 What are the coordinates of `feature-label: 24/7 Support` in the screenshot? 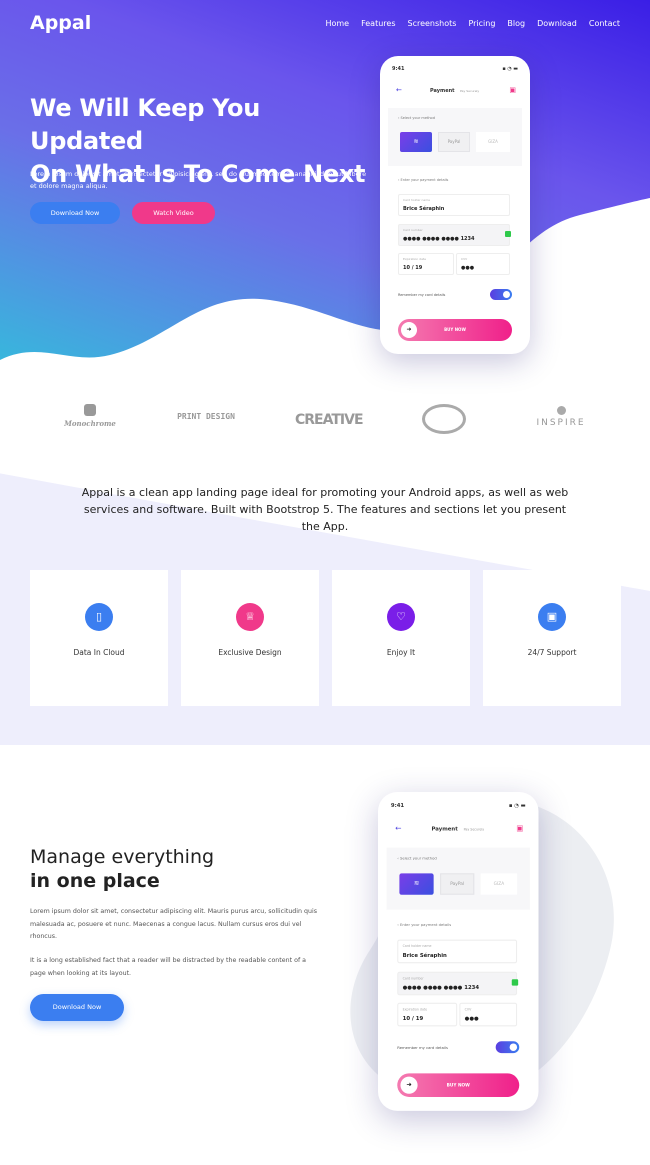 It's located at (552, 652).